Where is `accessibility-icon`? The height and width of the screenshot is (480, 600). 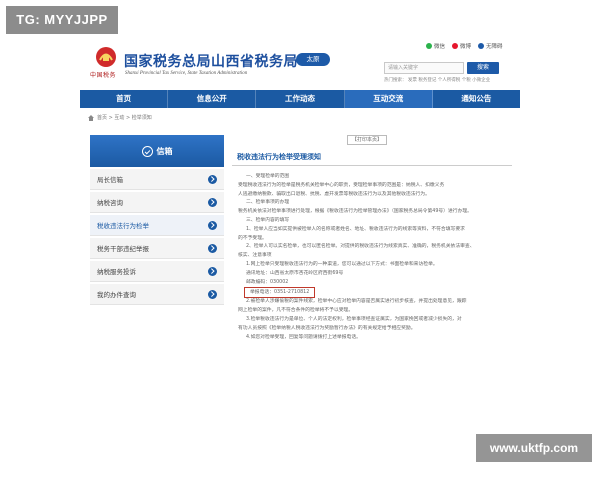
accessibility-icon is located at coordinates (481, 46).